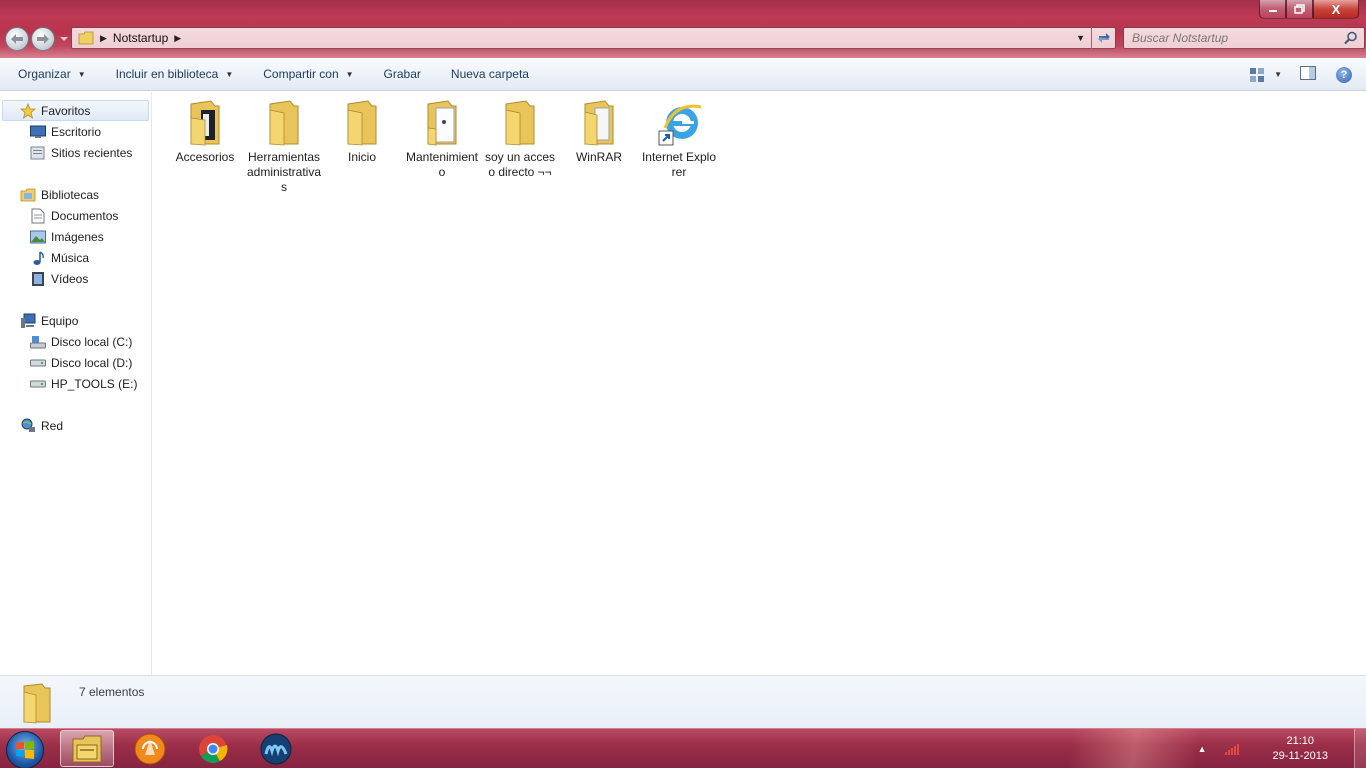  What do you see at coordinates (683, 748) in the screenshot?
I see `taskbar: ▲ 21:10 29-11-2013` at bounding box center [683, 748].